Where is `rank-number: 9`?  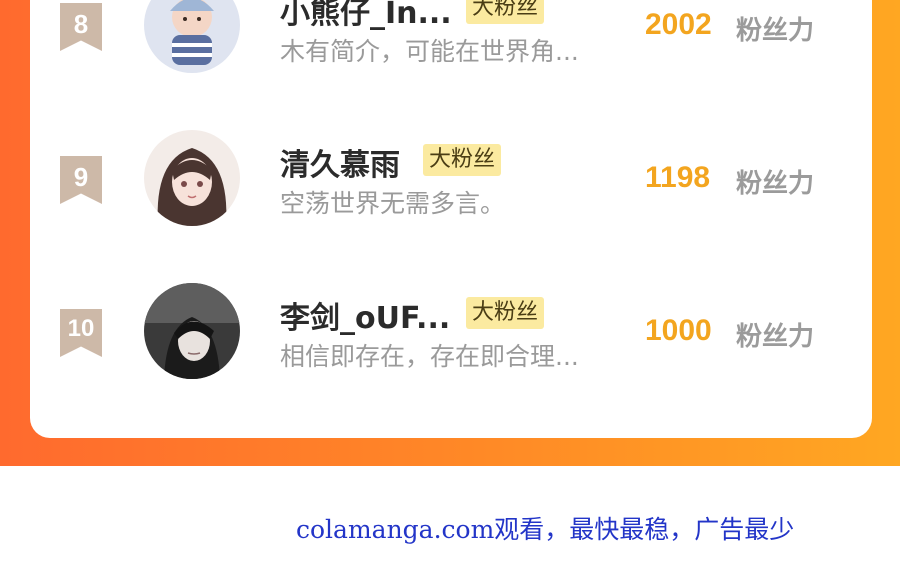
rank-number: 9 is located at coordinates (81, 177).